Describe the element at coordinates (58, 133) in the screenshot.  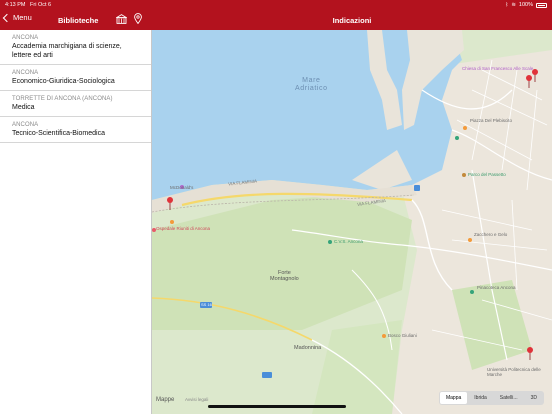
I see `library-name: Tecnico-Scientifica-Biomedica` at that location.